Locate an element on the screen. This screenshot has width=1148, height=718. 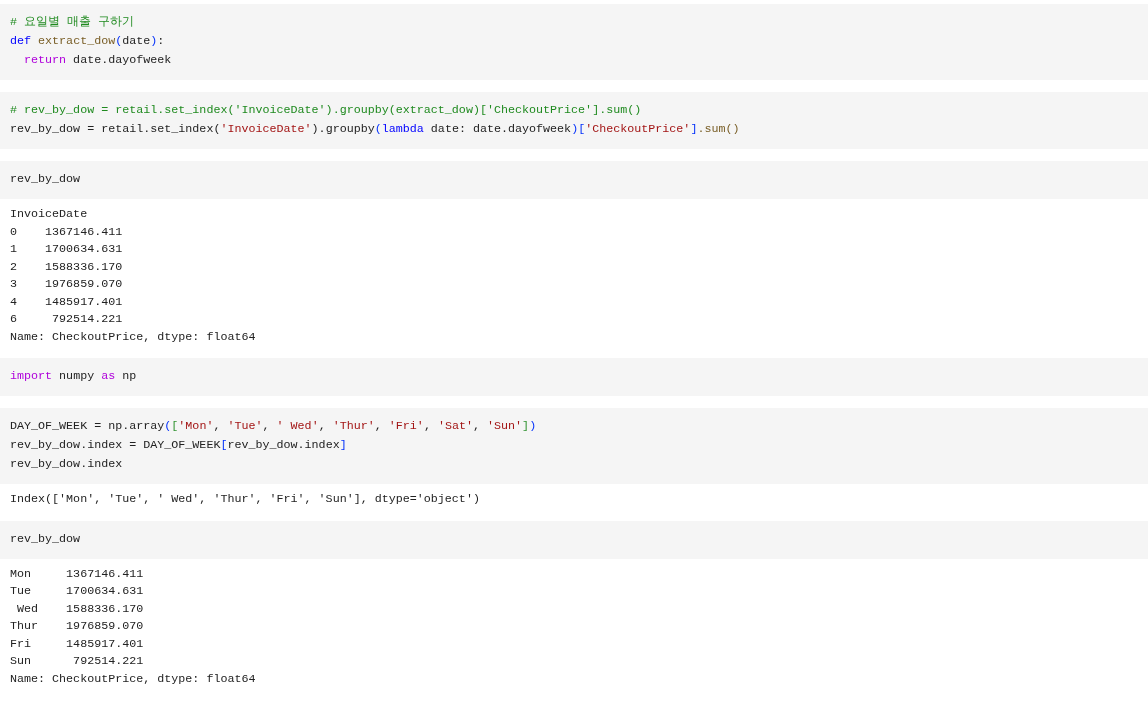
output-line: Index(['Mon', 'Tue', ' Wed', 'Thur', 'Fri', 'Sun'], dtype='object') is located at coordinates (245, 499).